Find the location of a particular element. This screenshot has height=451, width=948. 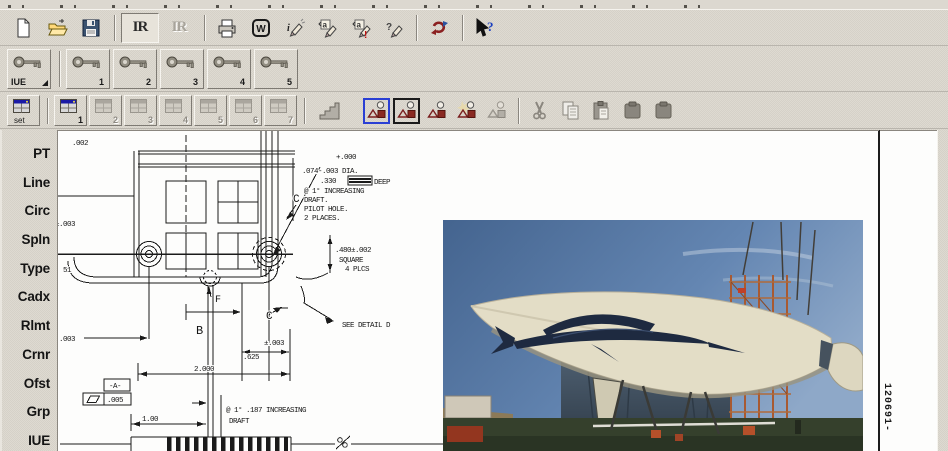

print-button is located at coordinates (227, 28).